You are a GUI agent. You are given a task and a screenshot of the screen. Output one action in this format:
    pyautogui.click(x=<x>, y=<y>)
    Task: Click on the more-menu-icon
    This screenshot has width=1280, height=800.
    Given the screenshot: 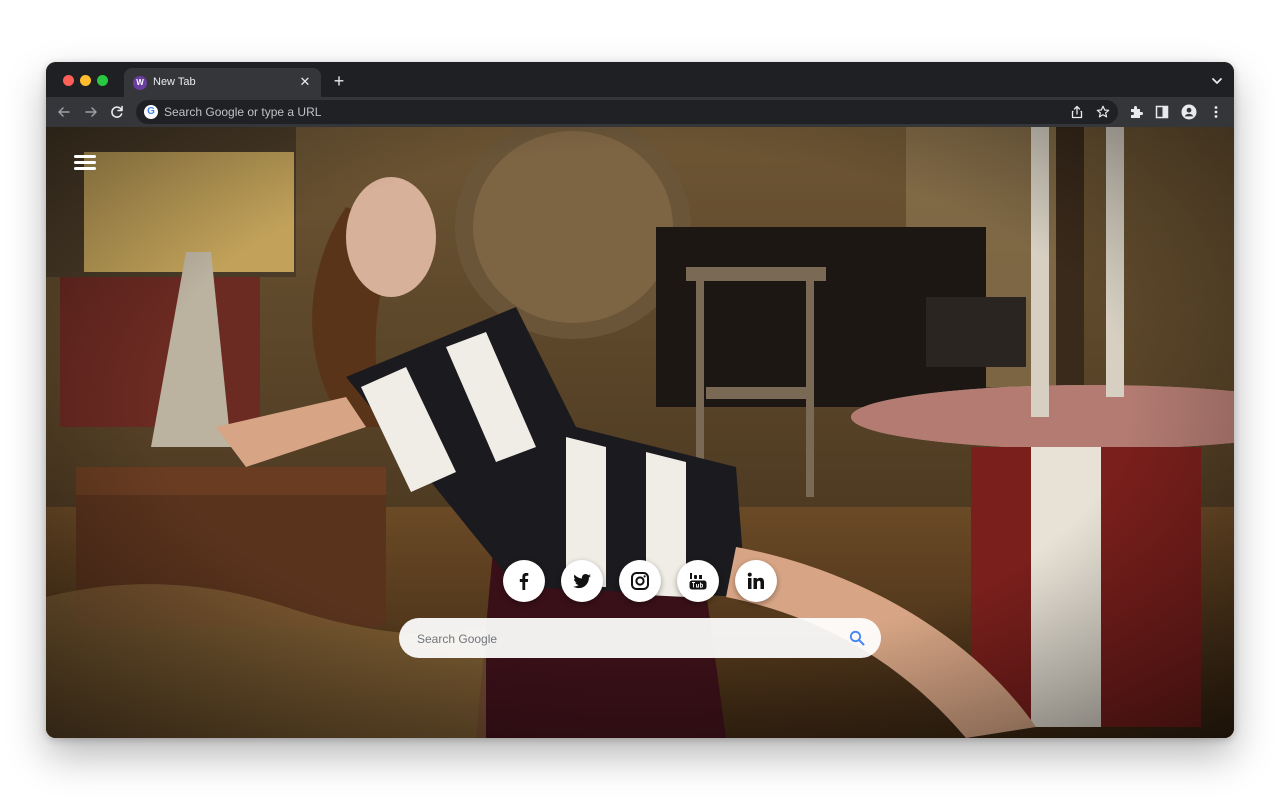 What is the action you would take?
    pyautogui.click(x=1216, y=112)
    